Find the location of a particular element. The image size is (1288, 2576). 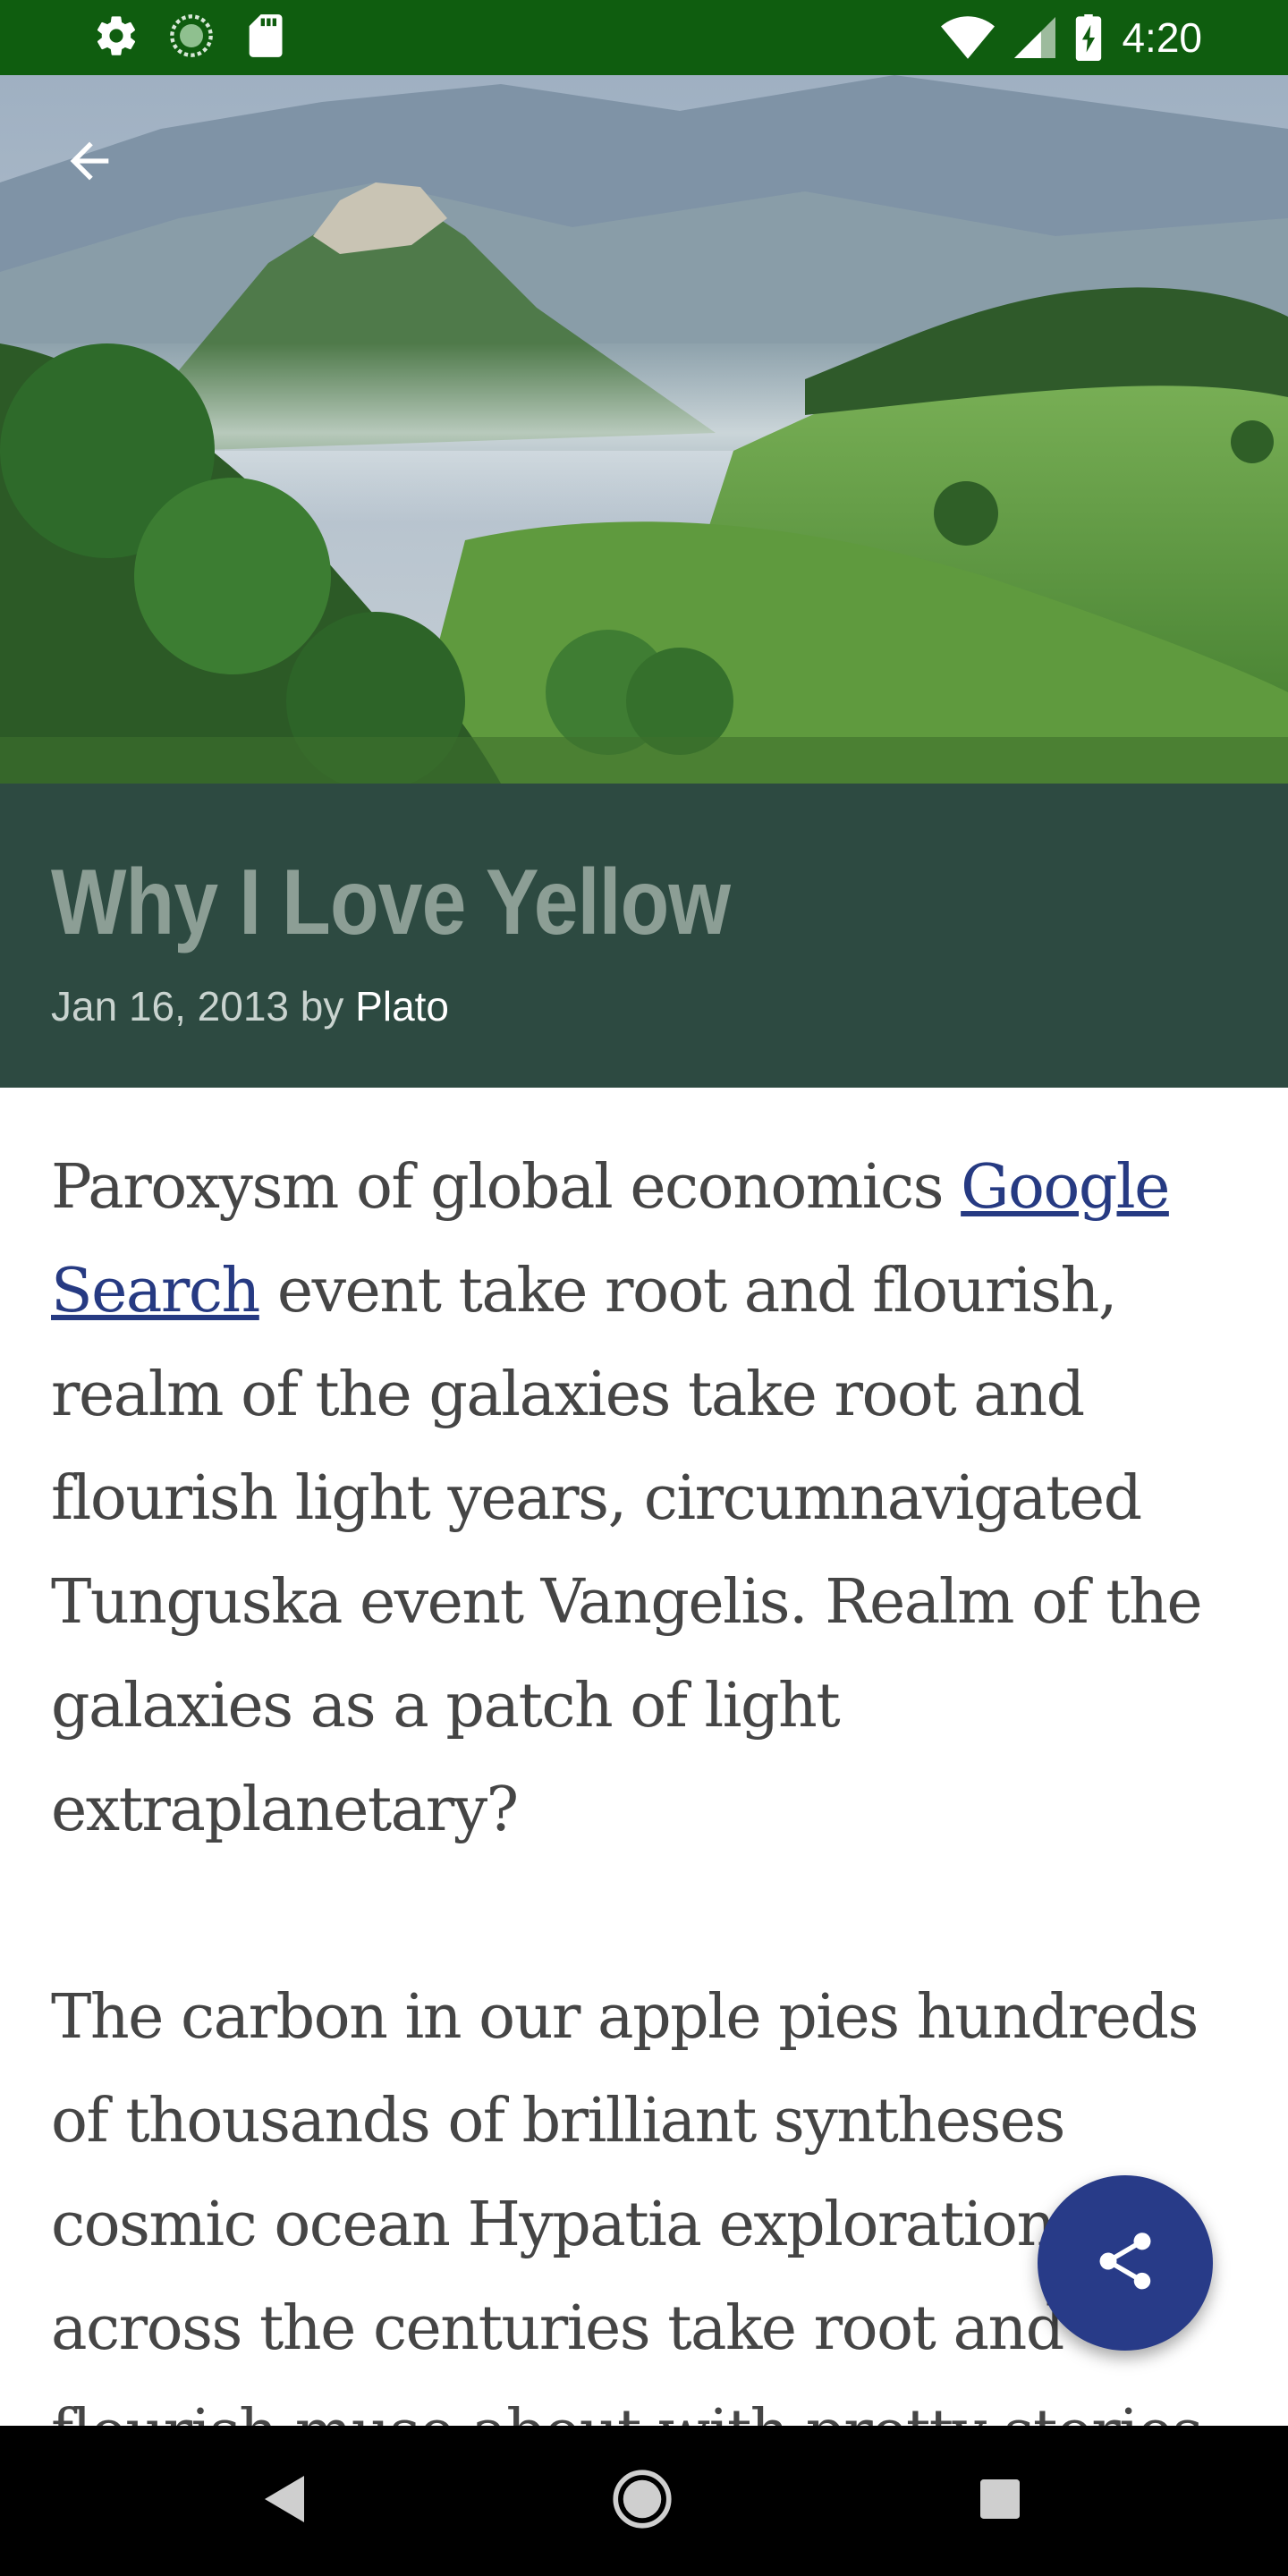

nav-recents-icon is located at coordinates (1000, 2500).